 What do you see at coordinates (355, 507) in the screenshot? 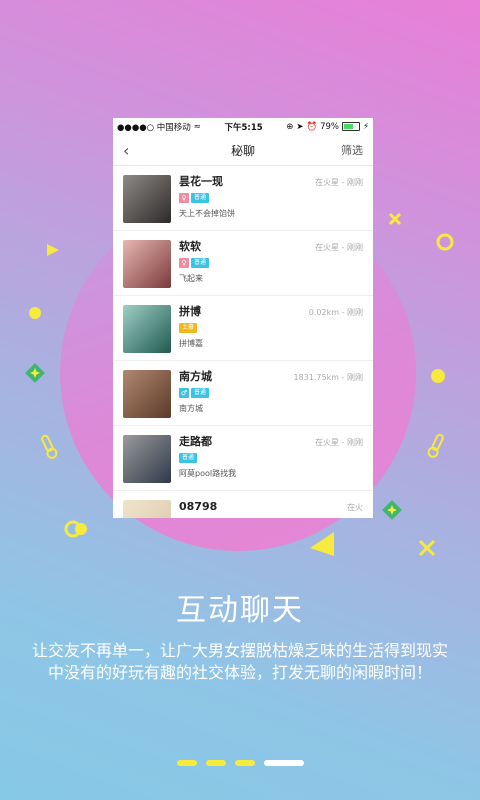
I see `distance-label: 在火` at bounding box center [355, 507].